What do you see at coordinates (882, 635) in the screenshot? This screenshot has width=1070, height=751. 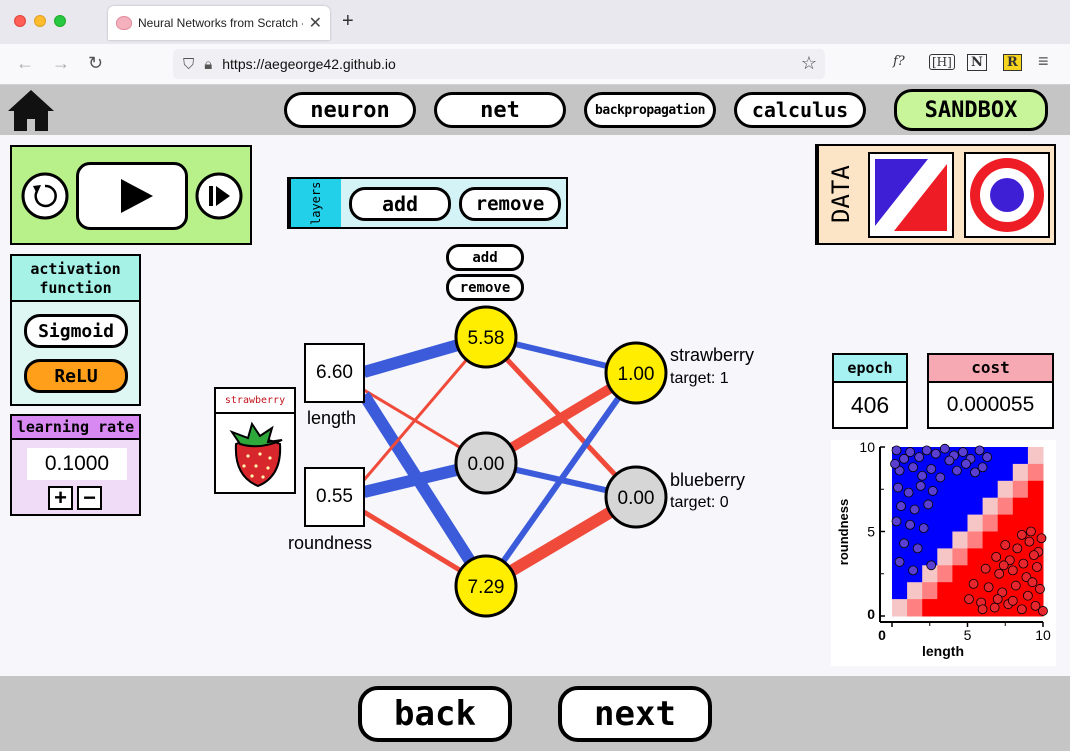 I see `x-tick-label: 0` at bounding box center [882, 635].